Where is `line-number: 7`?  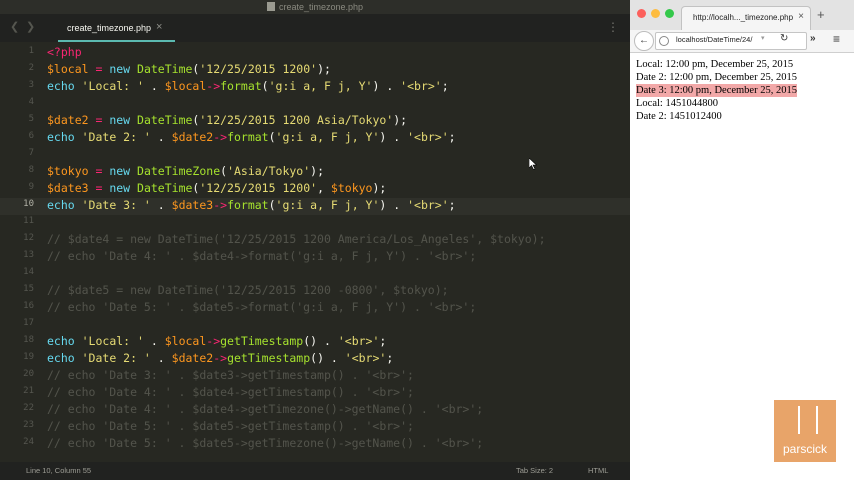
line-number: 7 is located at coordinates (31, 153).